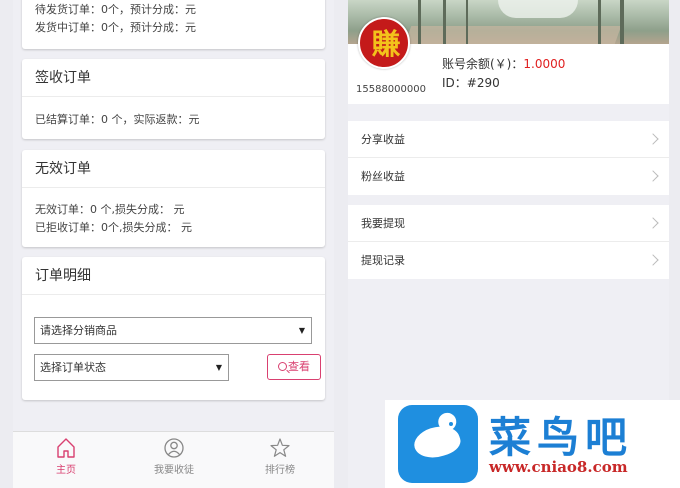 The width and height of the screenshot is (680, 488). Describe the element at coordinates (383, 139) in the screenshot. I see `menu-item-label: 分享收益` at that location.